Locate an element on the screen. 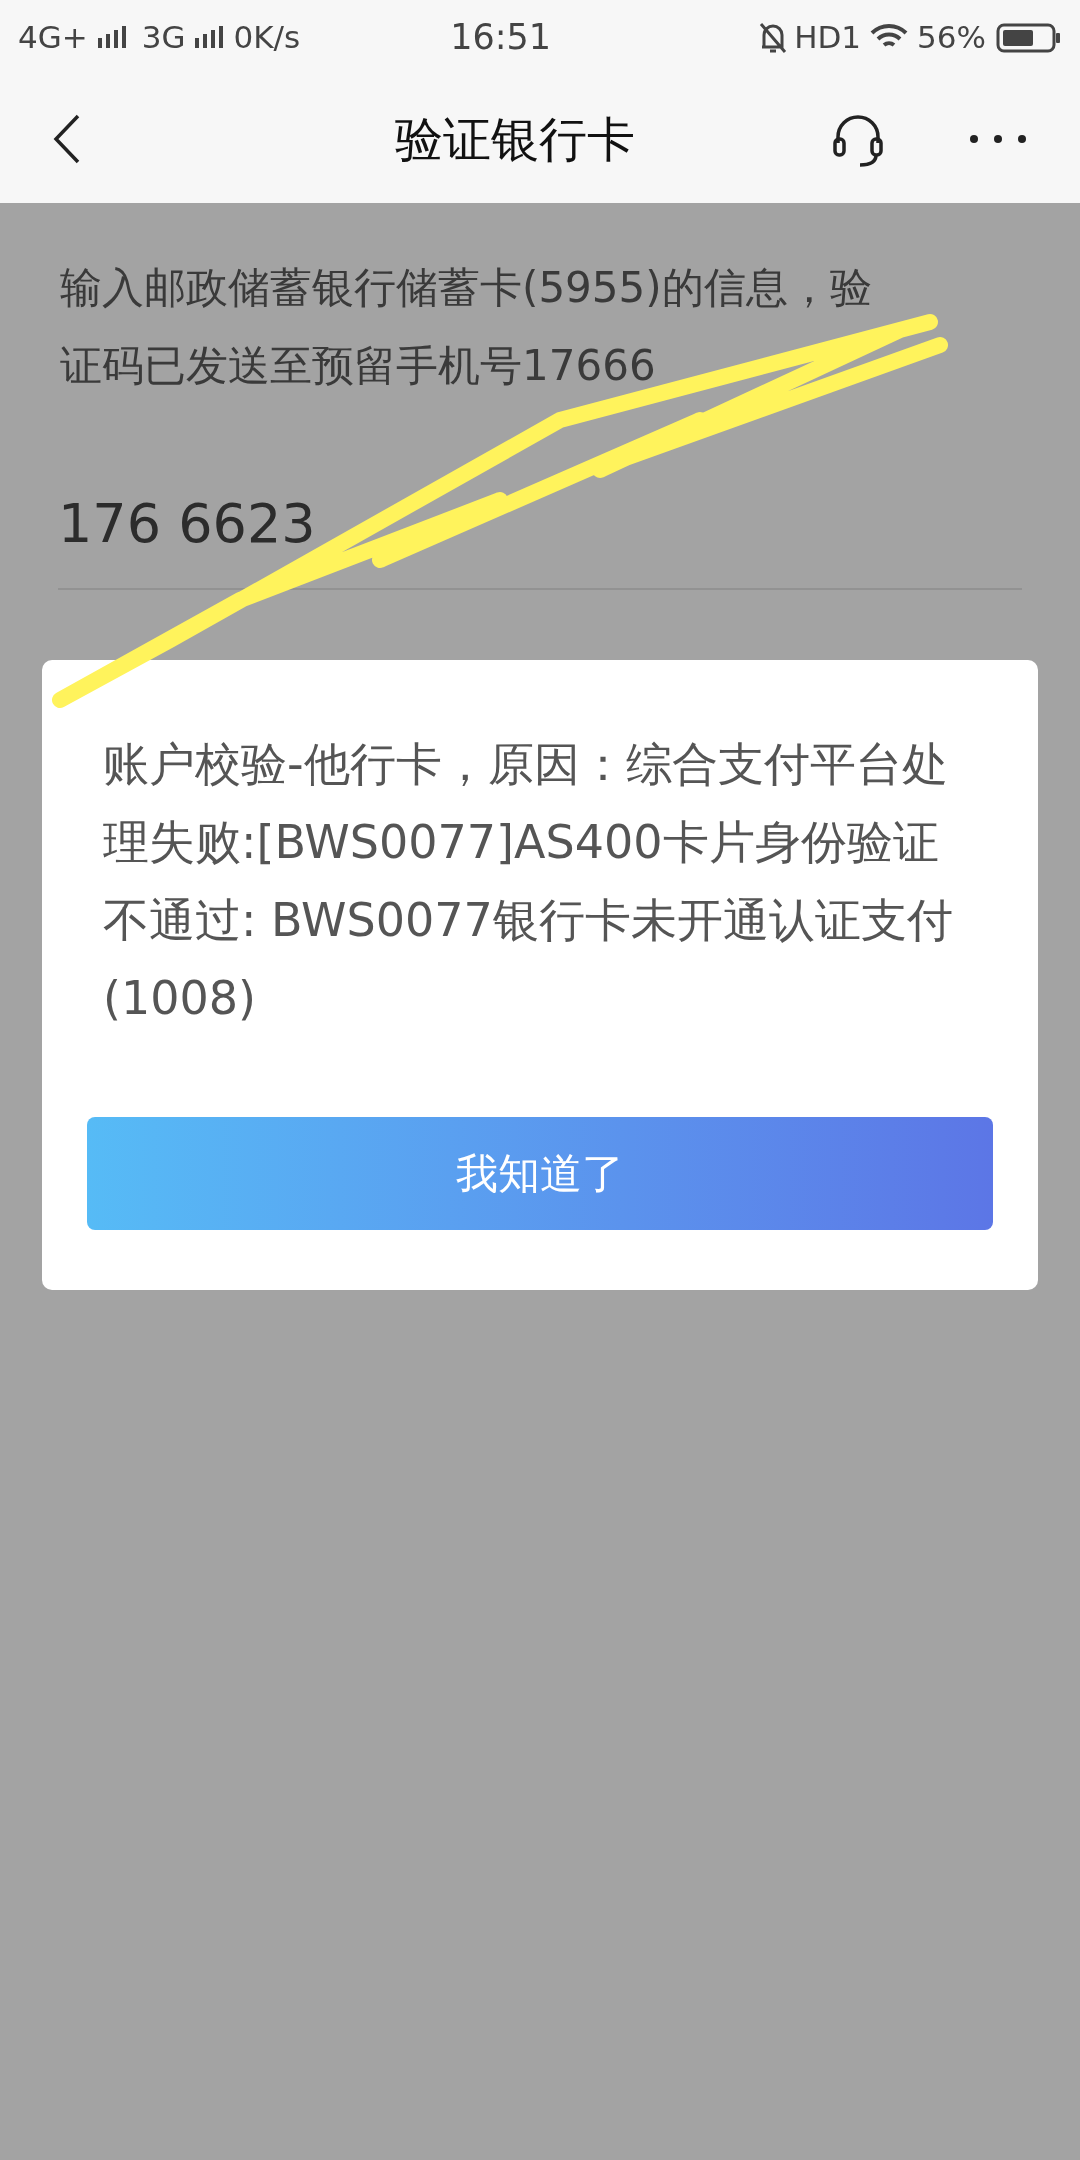 This screenshot has height=2160, width=1080. speed-label: 0K/s is located at coordinates (267, 38).